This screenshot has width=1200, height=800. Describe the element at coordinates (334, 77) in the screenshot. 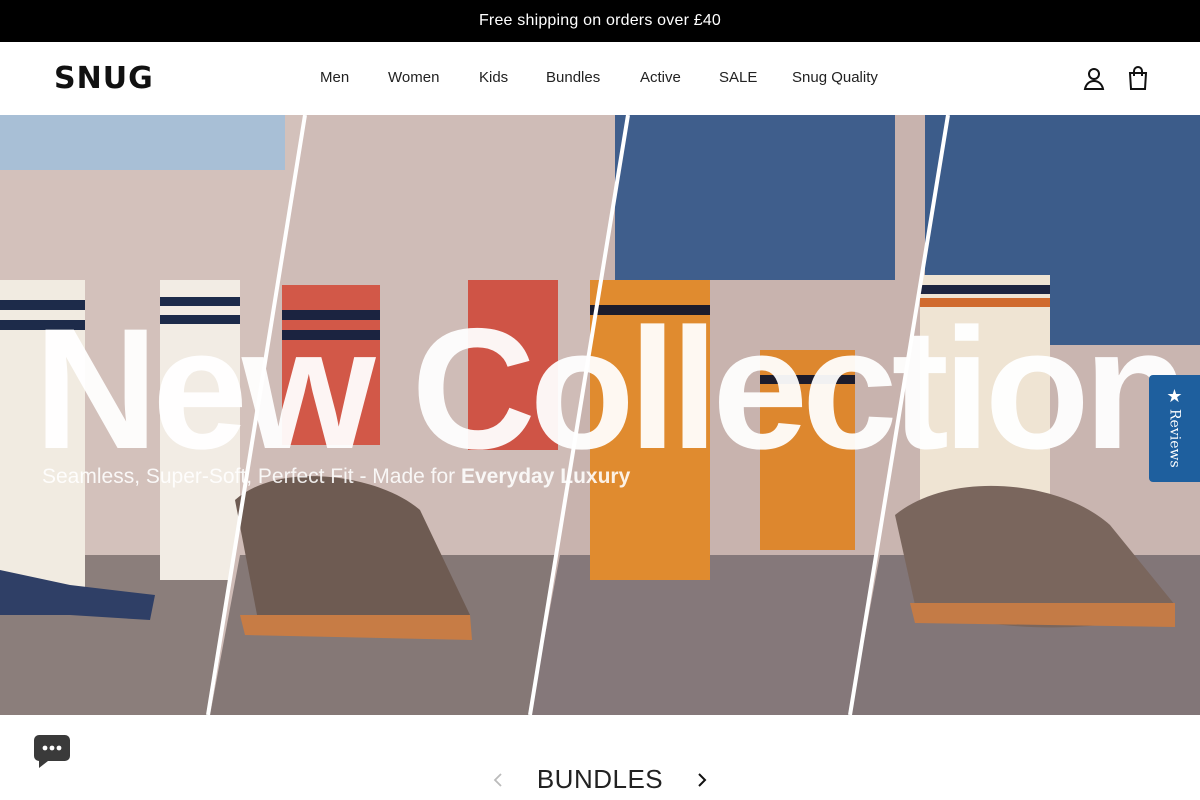

I see `nav-men: Men` at that location.